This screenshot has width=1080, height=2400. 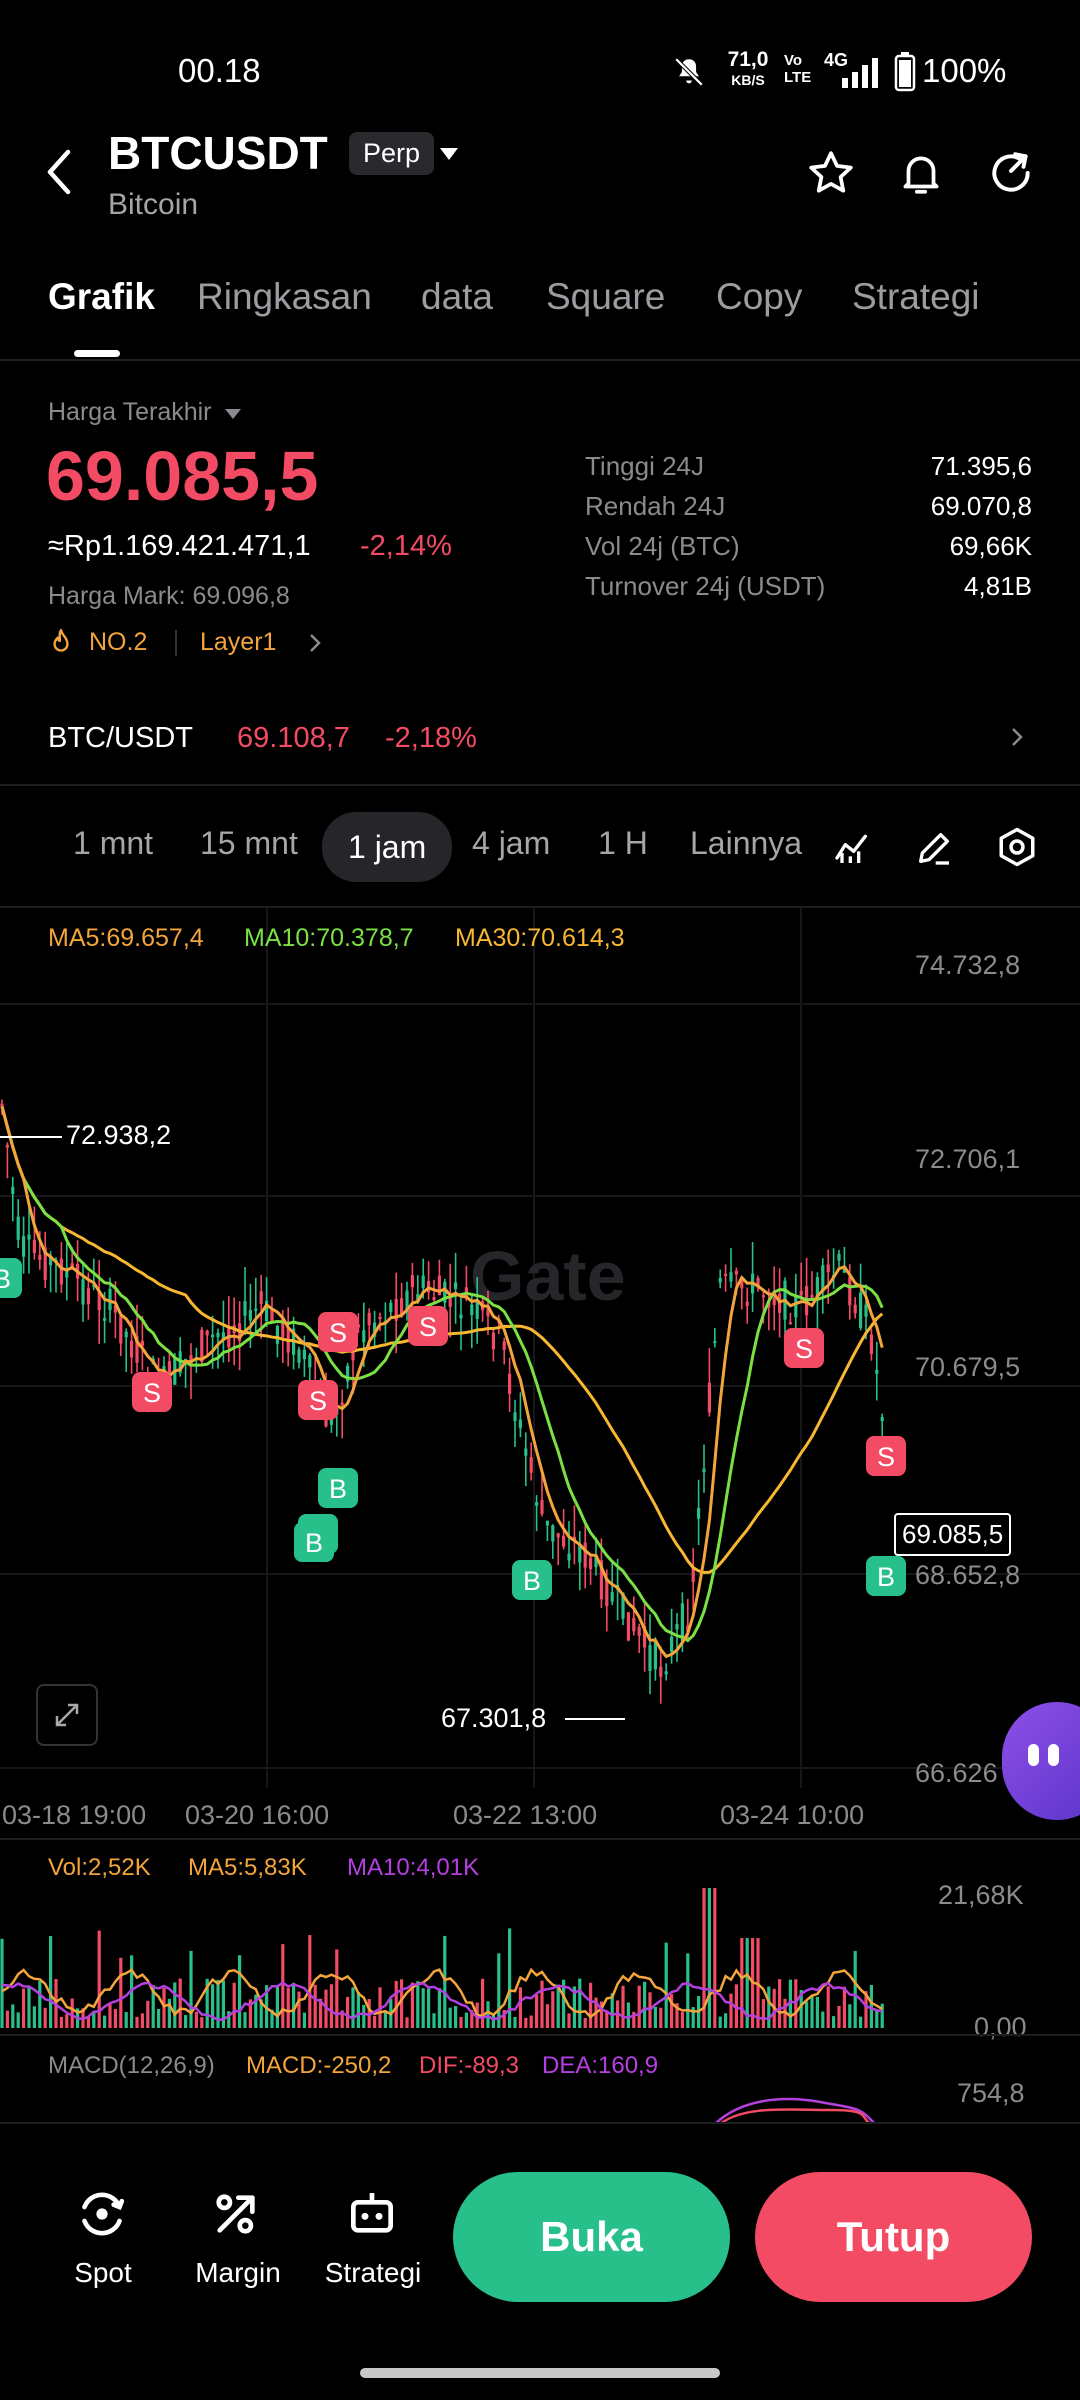 What do you see at coordinates (103, 2273) in the screenshot?
I see `spot-nav: Spot` at bounding box center [103, 2273].